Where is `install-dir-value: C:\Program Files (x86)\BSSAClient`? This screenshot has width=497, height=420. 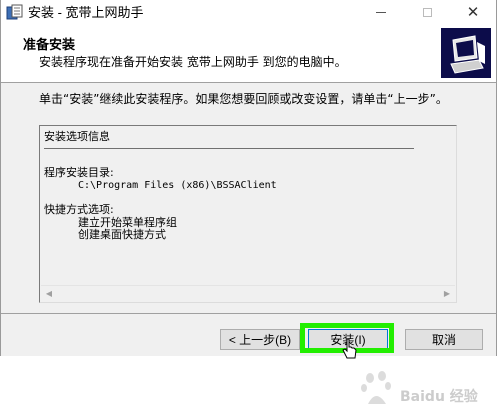 install-dir-value: C:\Program Files (x86)\BSSAClient is located at coordinates (177, 185).